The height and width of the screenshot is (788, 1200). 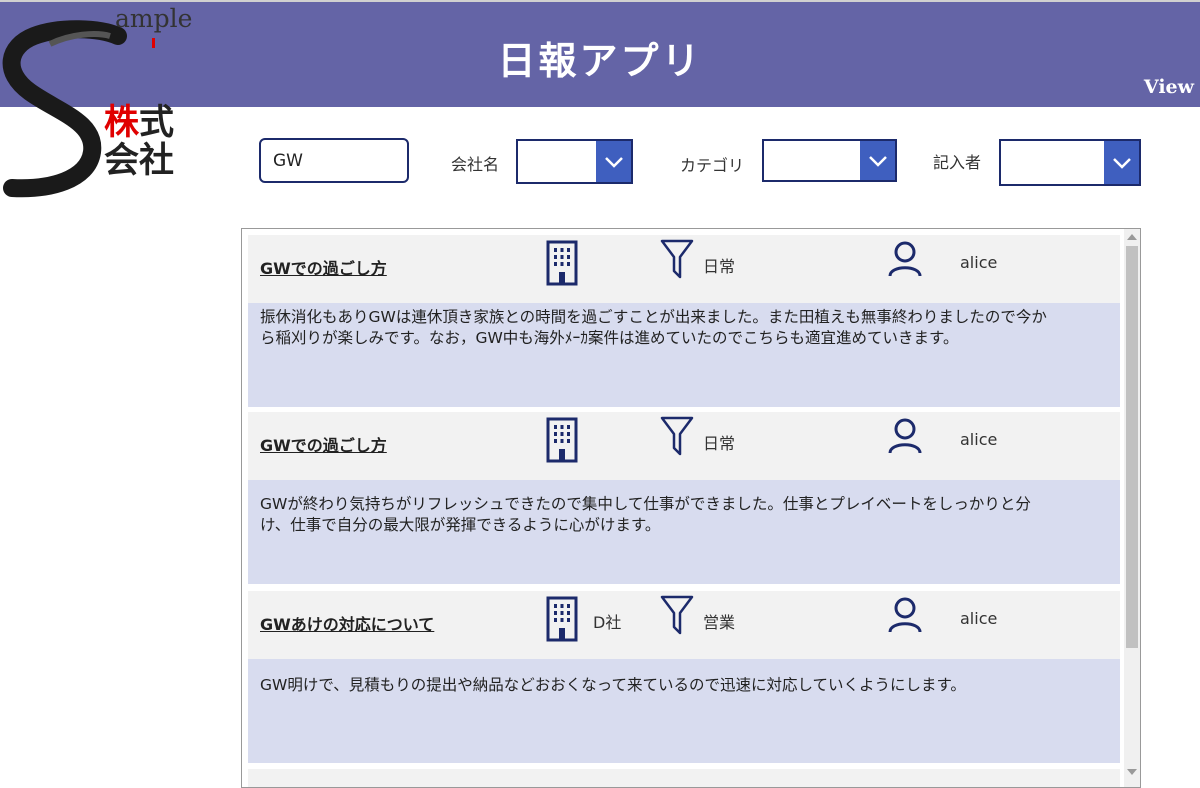 I want to click on category-filter-label: カテゴリ, so click(x=712, y=165).